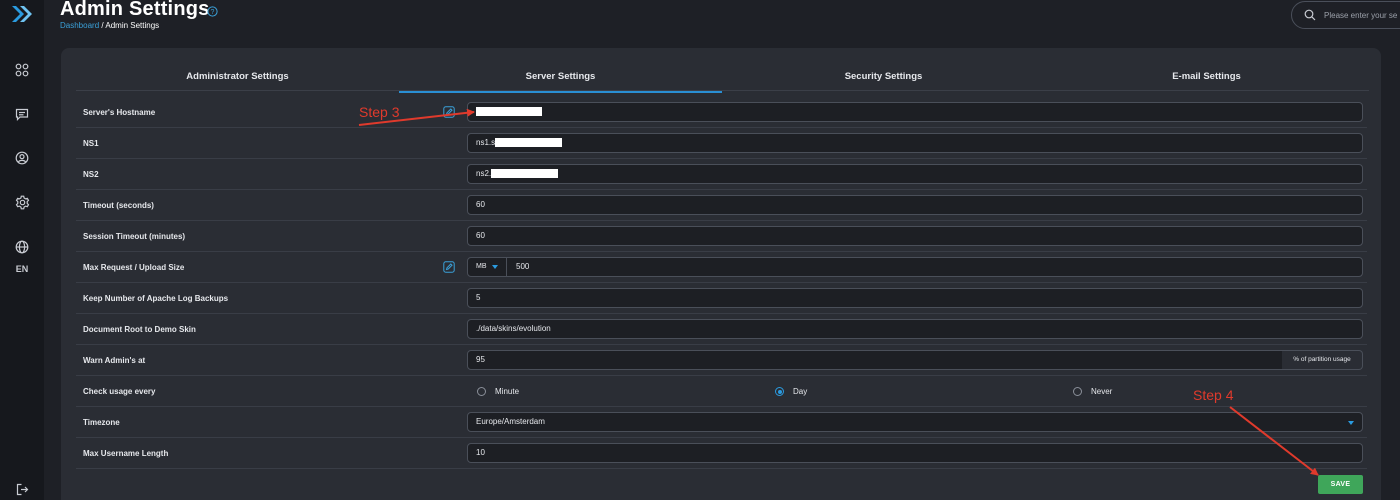 The image size is (1400, 500). I want to click on message-icon, so click(22, 114).